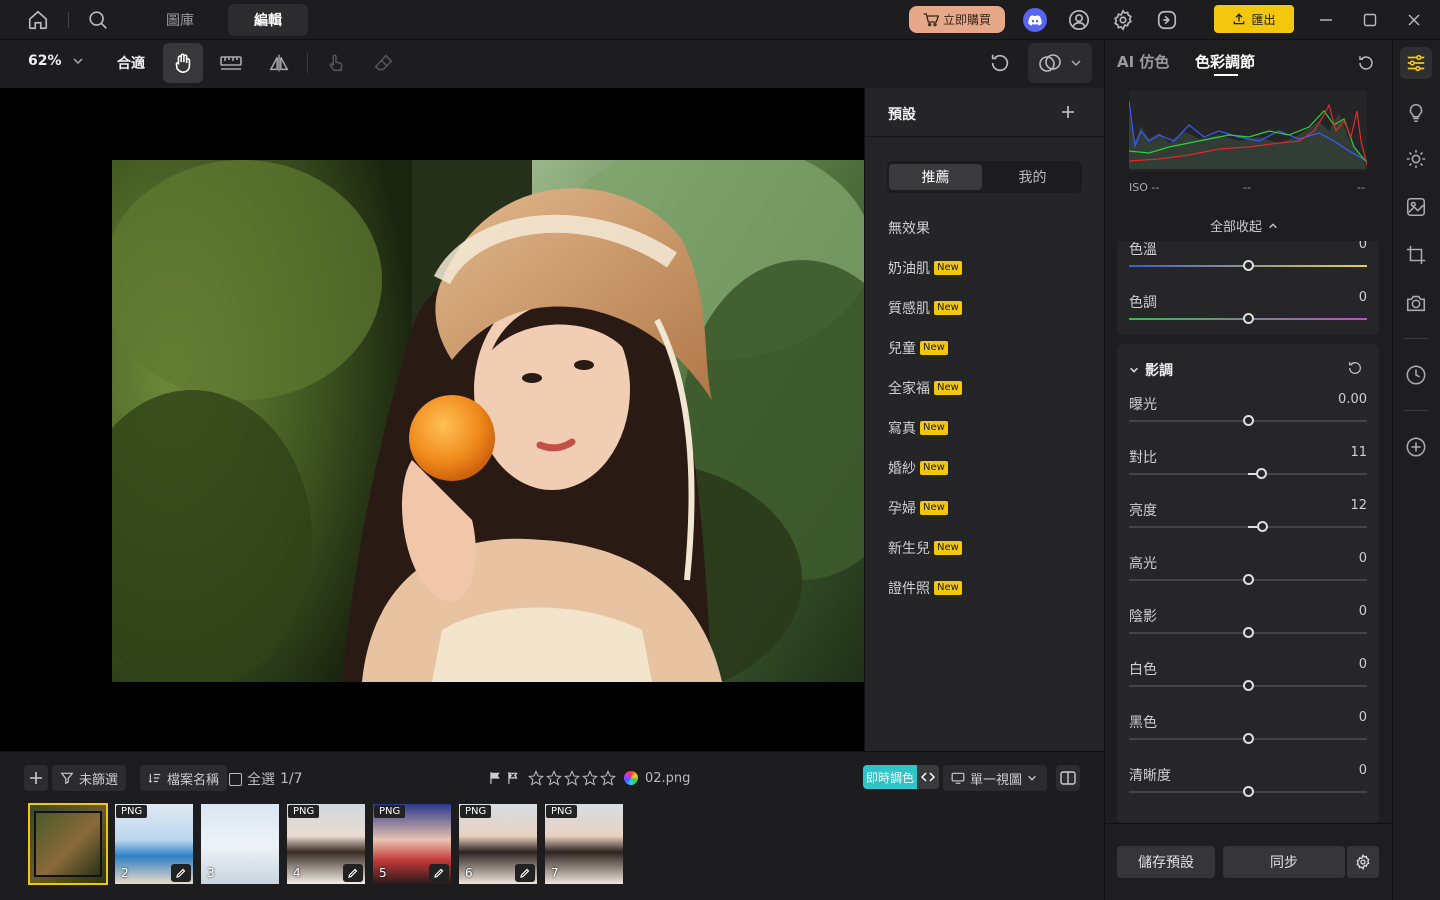 Image resolution: width=1440 pixels, height=900 pixels. What do you see at coordinates (1416, 63) in the screenshot?
I see `adjust-sliders-icon` at bounding box center [1416, 63].